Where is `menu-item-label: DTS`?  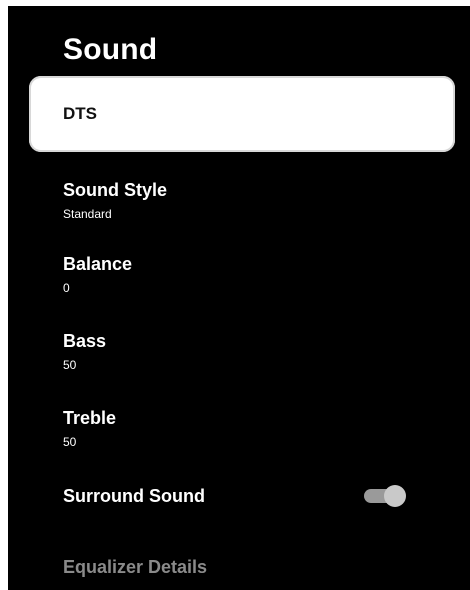 menu-item-label: DTS is located at coordinates (80, 113).